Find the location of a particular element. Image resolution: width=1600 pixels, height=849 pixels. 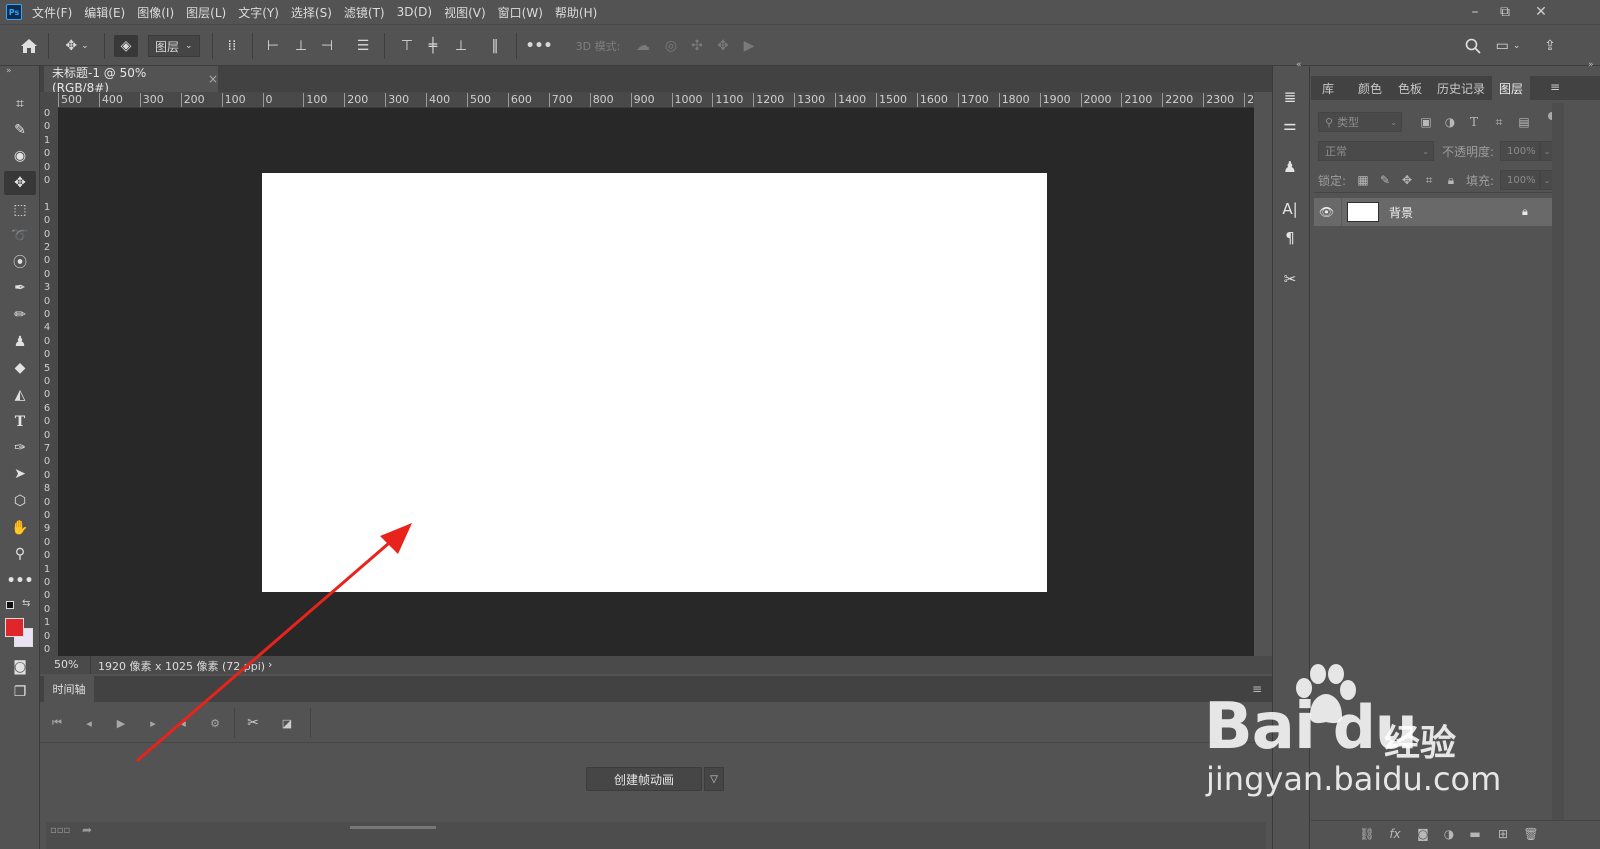

search-icon is located at coordinates (1473, 46).